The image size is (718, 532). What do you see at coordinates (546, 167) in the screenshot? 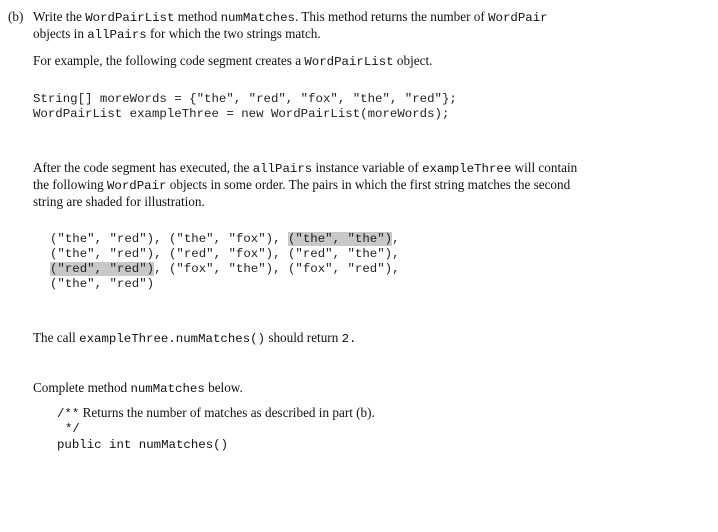
I see `after-text: will contain` at bounding box center [546, 167].